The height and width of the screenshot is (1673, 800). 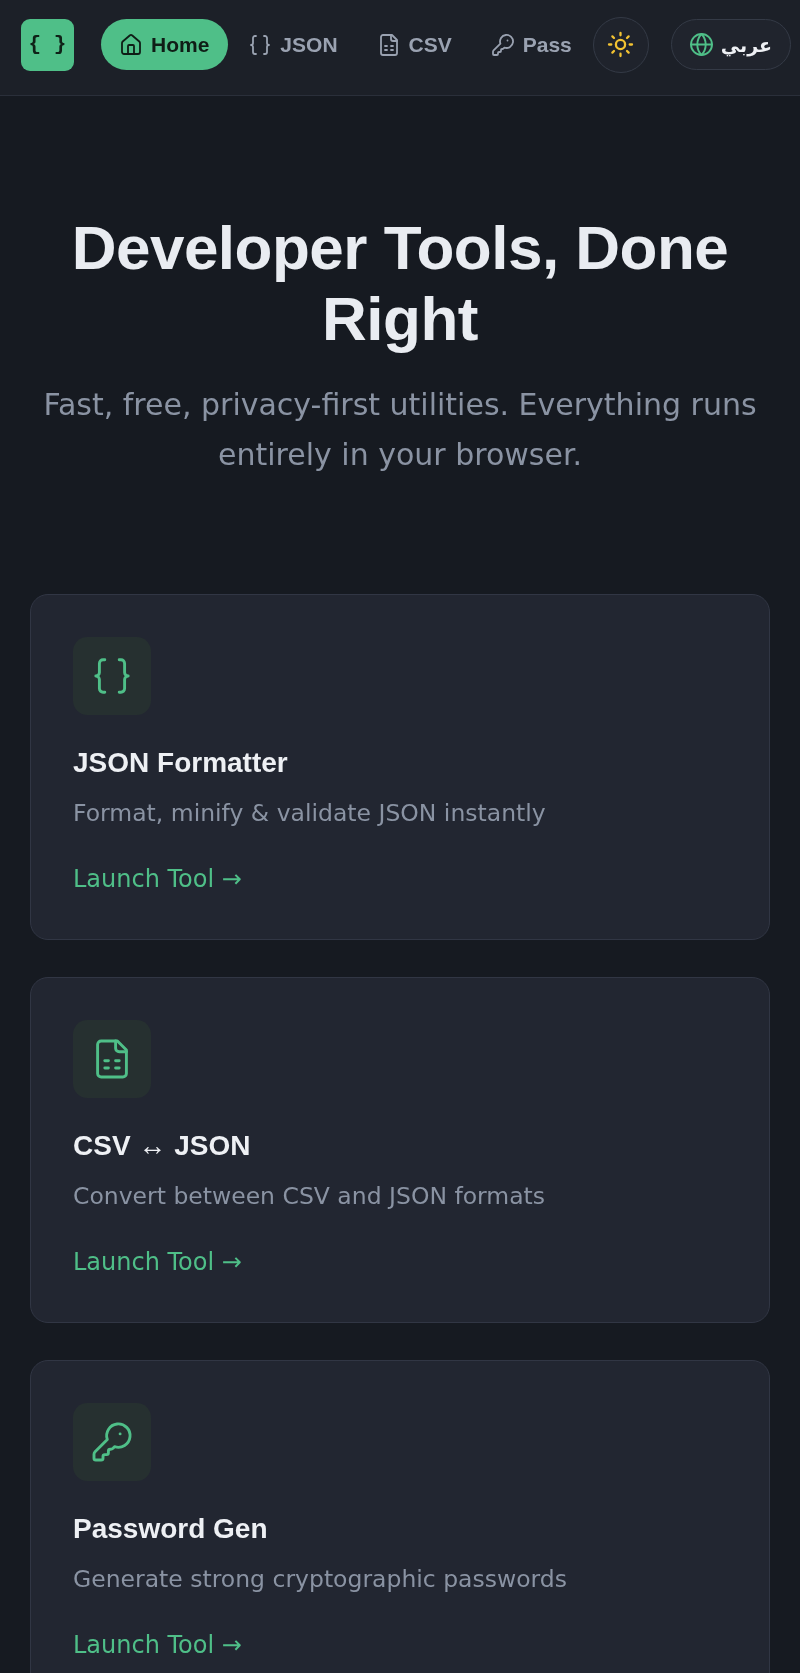 I want to click on card-title: JSON Formatter, so click(x=180, y=763).